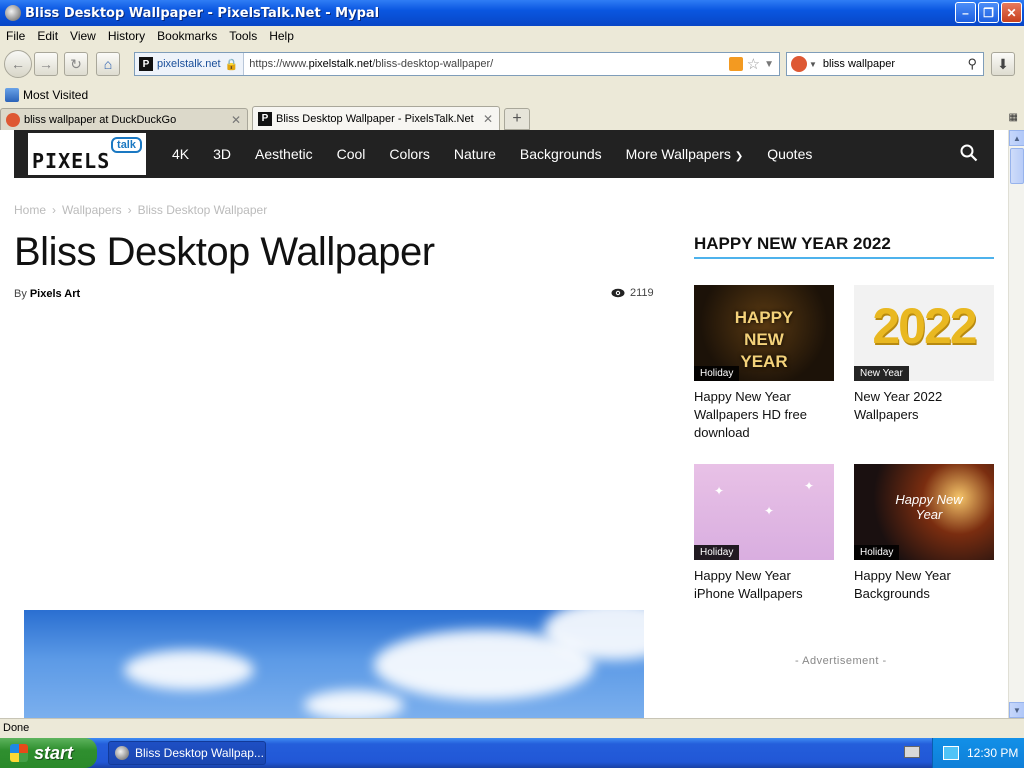  I want to click on eye-icon, so click(618, 293).